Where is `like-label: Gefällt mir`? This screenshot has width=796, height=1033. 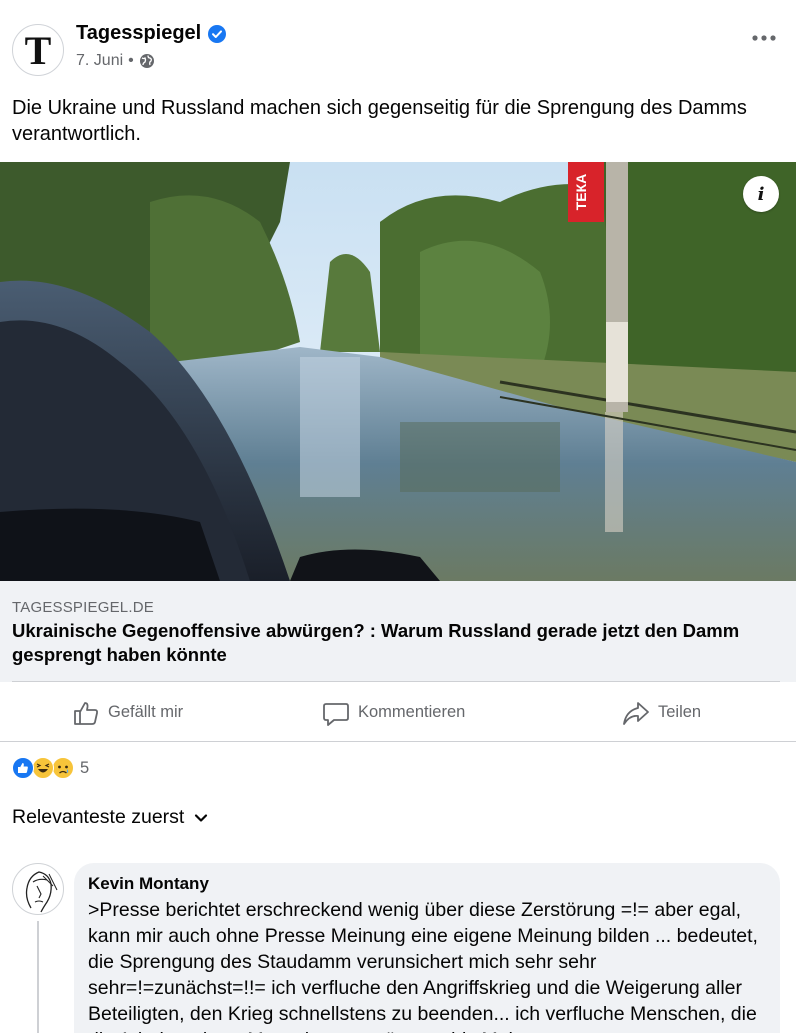
like-label: Gefällt mir is located at coordinates (146, 712).